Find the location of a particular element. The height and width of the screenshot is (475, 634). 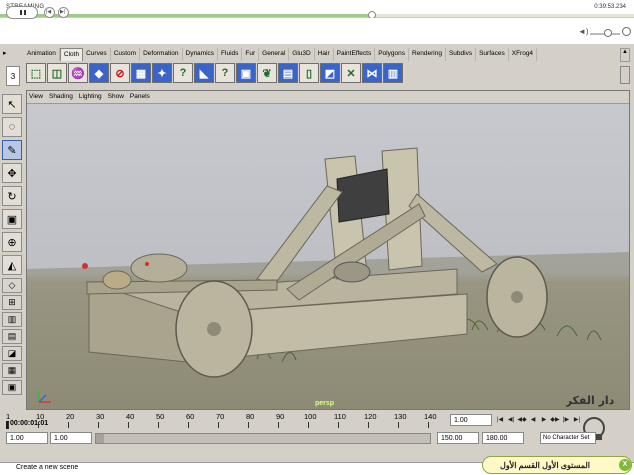

go-to-end-icon: ▶| is located at coordinates (577, 420).